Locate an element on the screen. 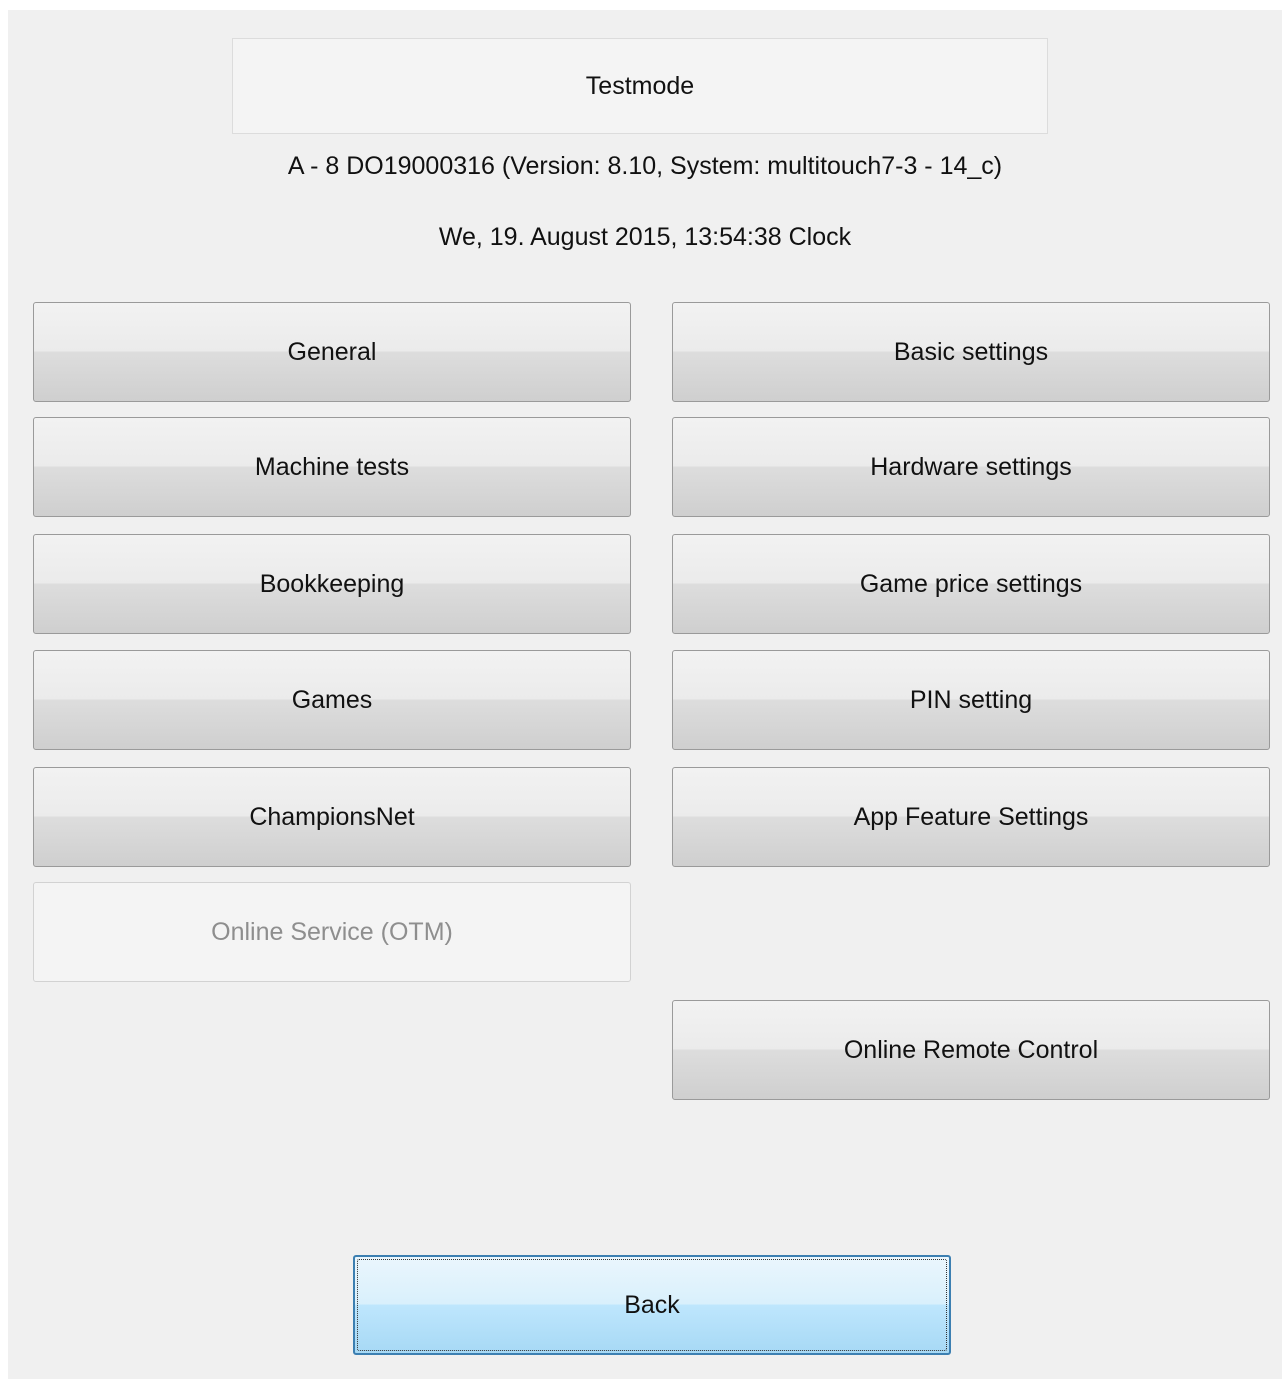 The height and width of the screenshot is (1379, 1282). general-button-label: General is located at coordinates (332, 351).